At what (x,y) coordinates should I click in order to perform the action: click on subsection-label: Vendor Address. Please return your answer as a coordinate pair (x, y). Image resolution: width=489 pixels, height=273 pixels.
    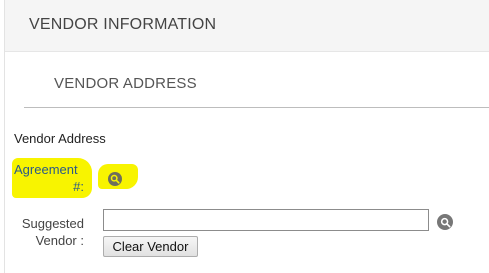
    Looking at the image, I should click on (60, 138).